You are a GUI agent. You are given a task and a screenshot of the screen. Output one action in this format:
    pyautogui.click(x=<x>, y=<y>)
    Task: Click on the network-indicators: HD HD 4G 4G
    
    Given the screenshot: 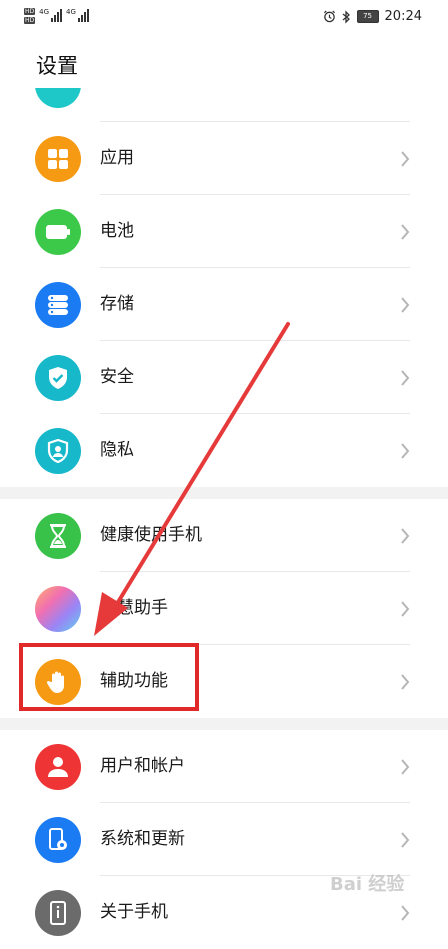 What is the action you would take?
    pyautogui.click(x=56, y=16)
    